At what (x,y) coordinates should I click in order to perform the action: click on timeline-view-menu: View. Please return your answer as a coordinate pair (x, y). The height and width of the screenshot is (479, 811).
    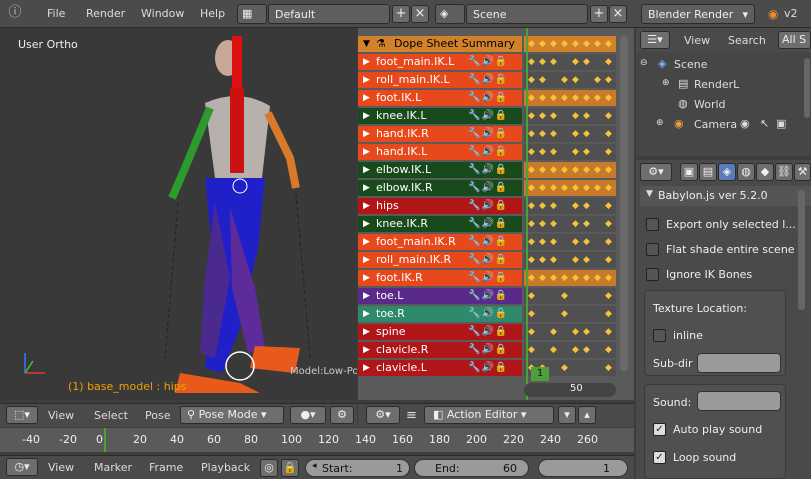
    Looking at the image, I should click on (61, 467).